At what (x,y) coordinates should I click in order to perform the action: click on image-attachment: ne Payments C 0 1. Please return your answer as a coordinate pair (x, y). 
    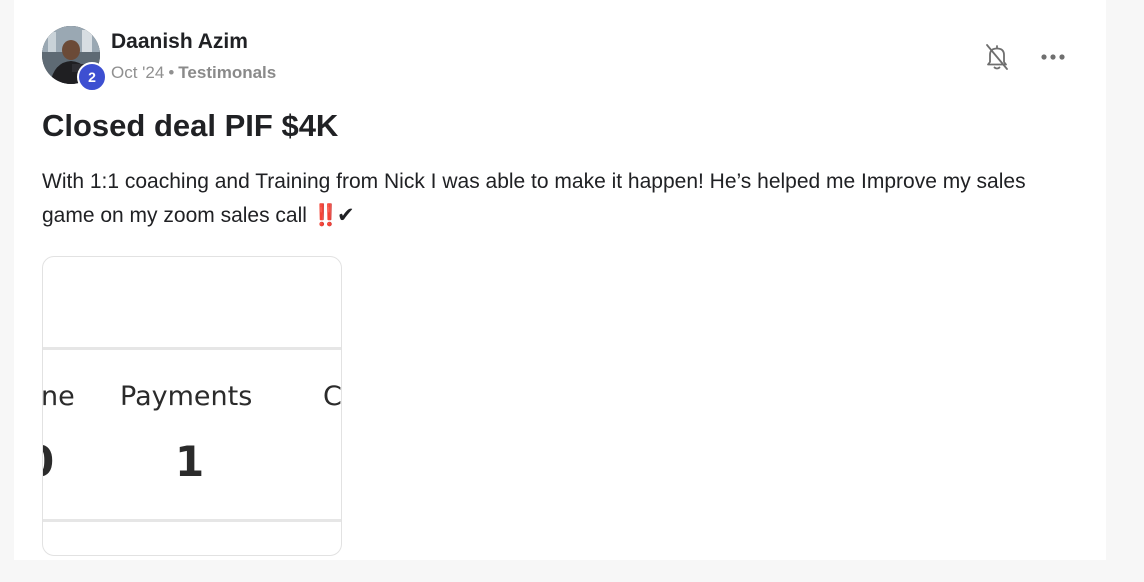
    Looking at the image, I should click on (192, 406).